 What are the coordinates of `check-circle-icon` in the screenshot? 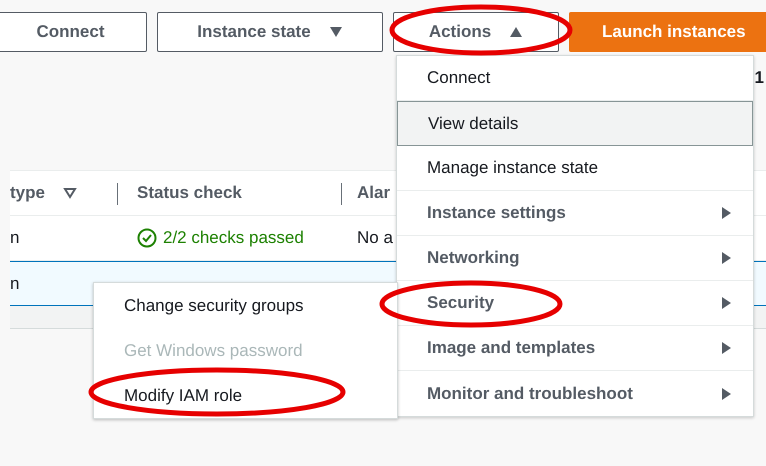 It's located at (147, 238).